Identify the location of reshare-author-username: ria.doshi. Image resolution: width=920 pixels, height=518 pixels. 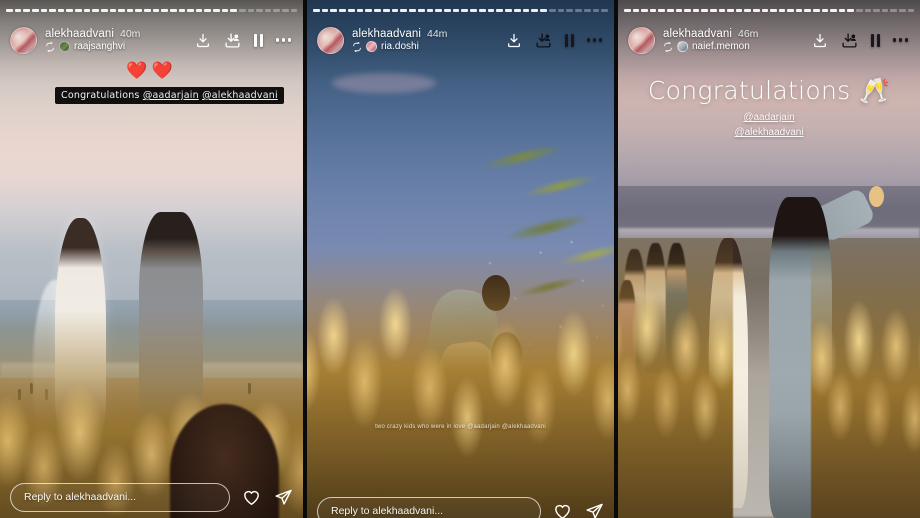
(400, 46).